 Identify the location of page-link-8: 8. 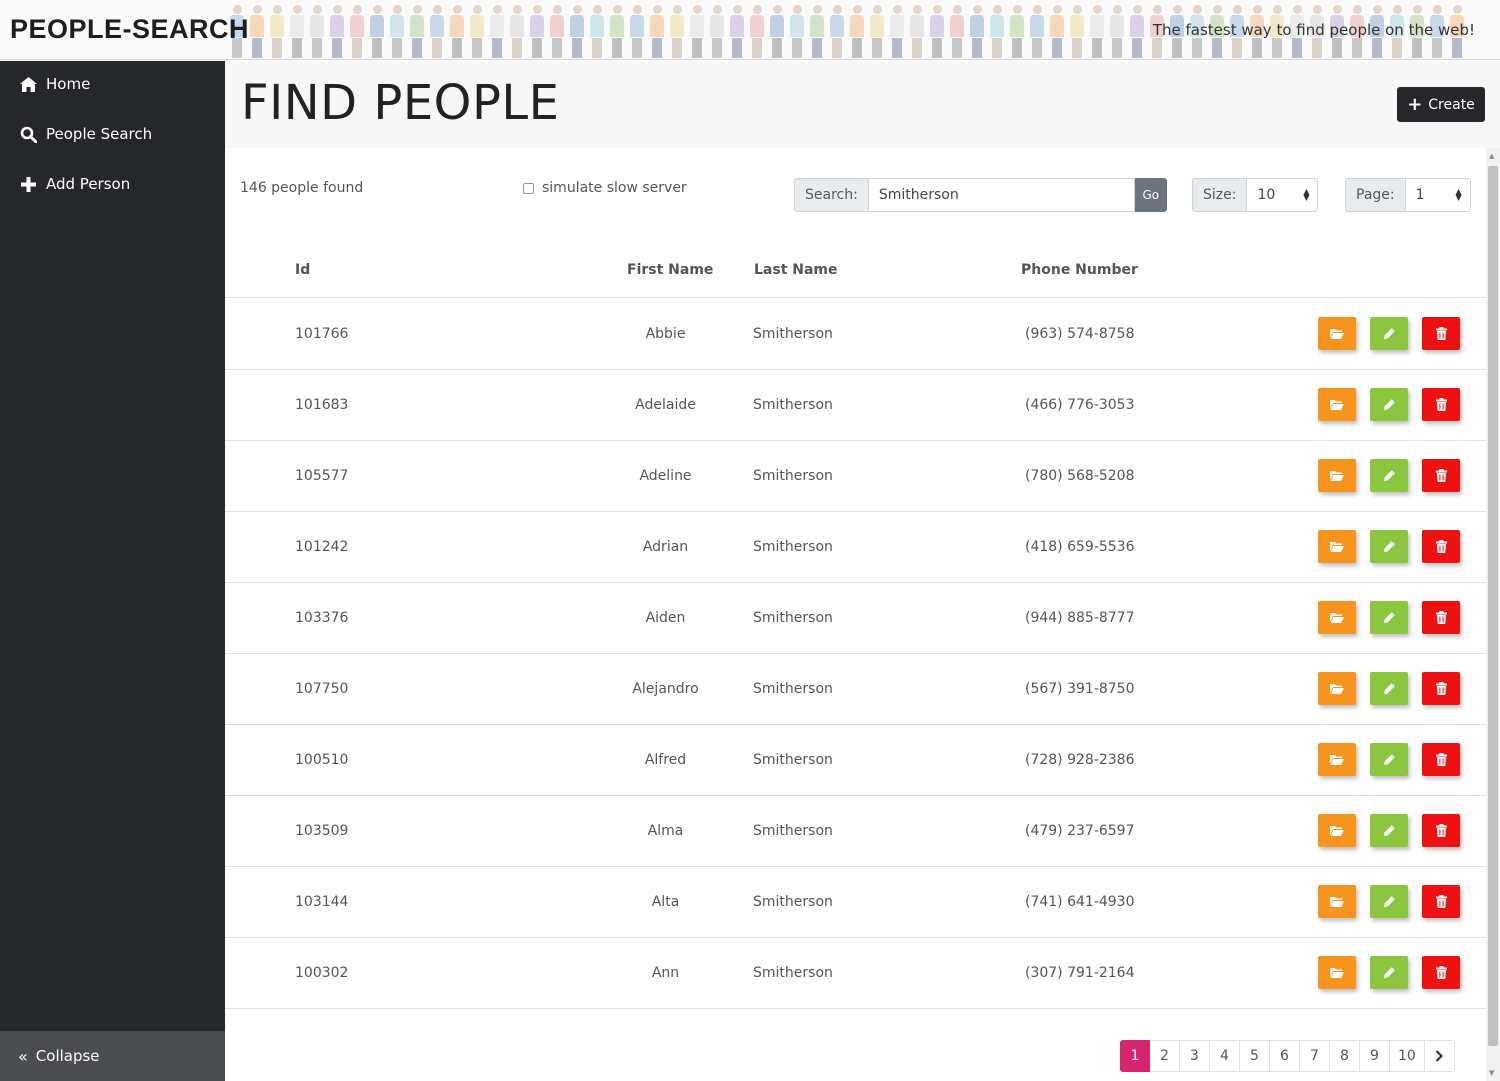
(1345, 1056).